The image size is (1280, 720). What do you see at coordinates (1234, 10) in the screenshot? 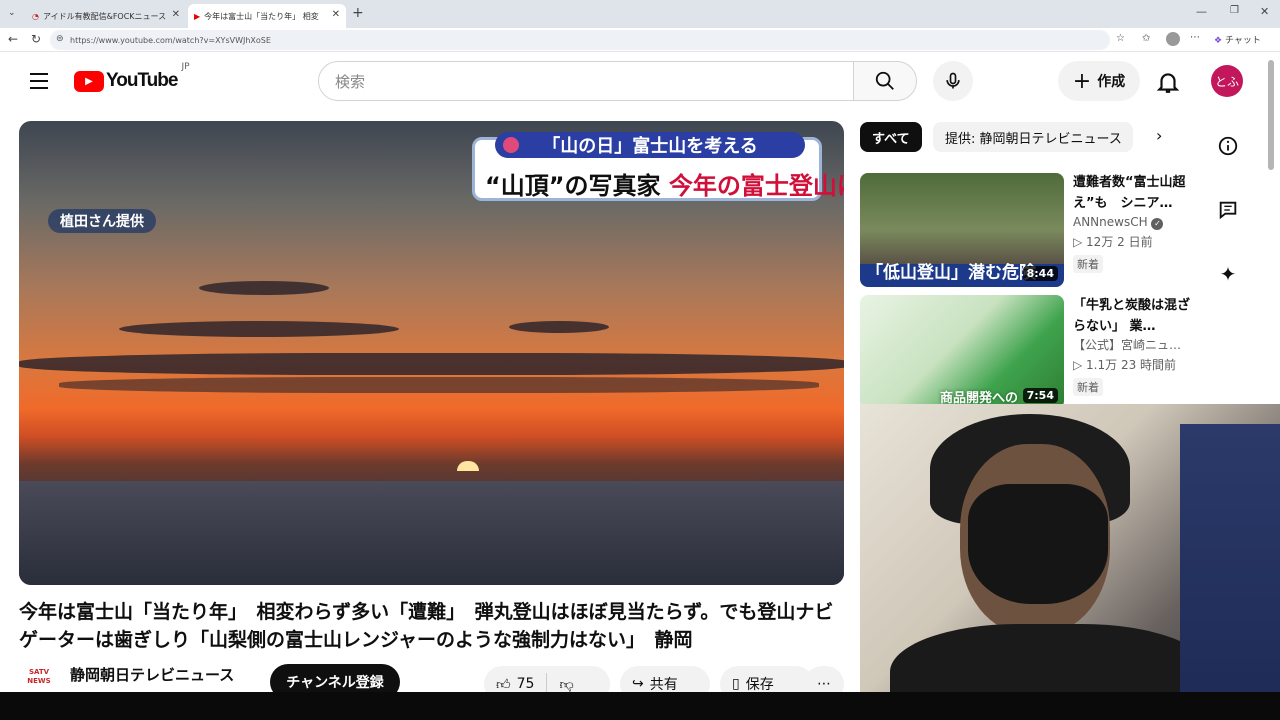
I see `restore-icon: ❐` at bounding box center [1234, 10].